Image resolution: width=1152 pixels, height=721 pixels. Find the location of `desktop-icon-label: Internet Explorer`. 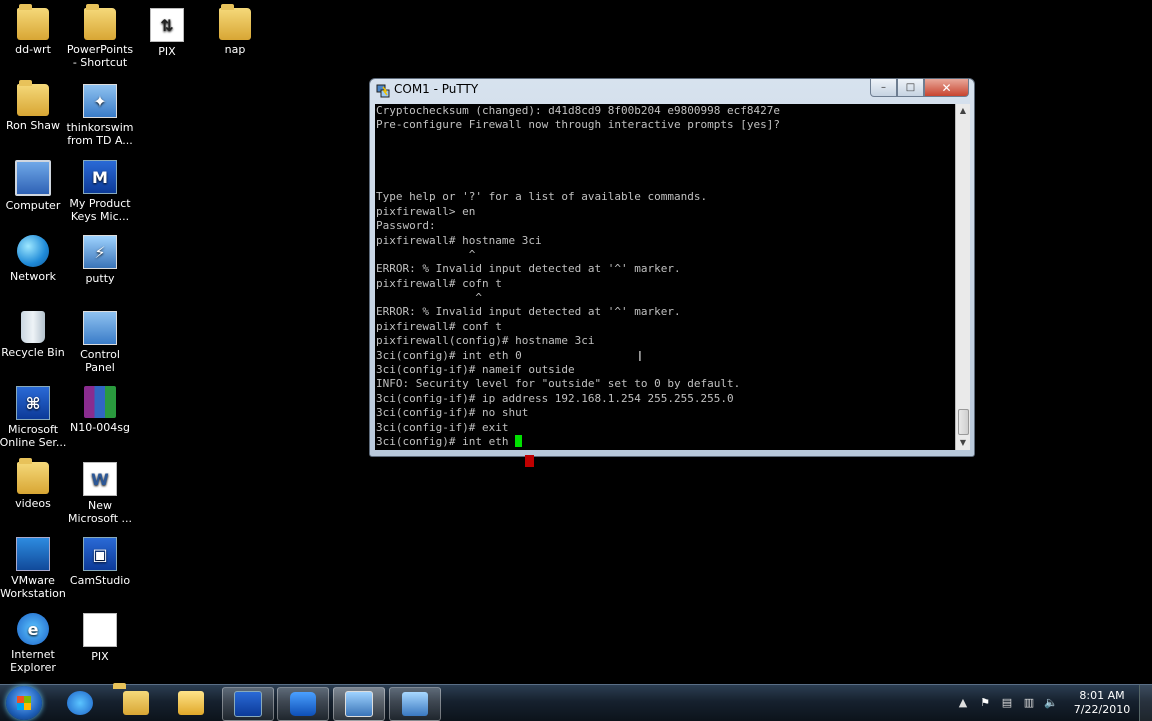

desktop-icon-label: Internet Explorer is located at coordinates (33, 661).